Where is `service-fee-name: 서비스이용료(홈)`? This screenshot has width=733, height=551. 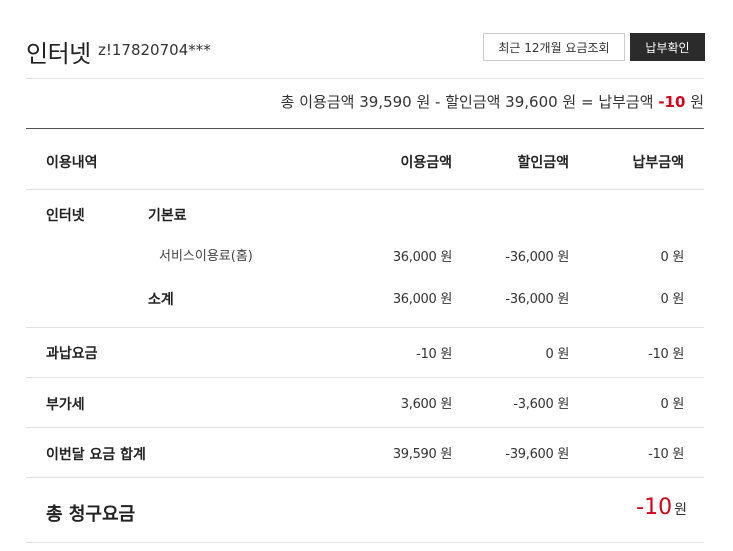
service-fee-name: 서비스이용료(홈) is located at coordinates (206, 256).